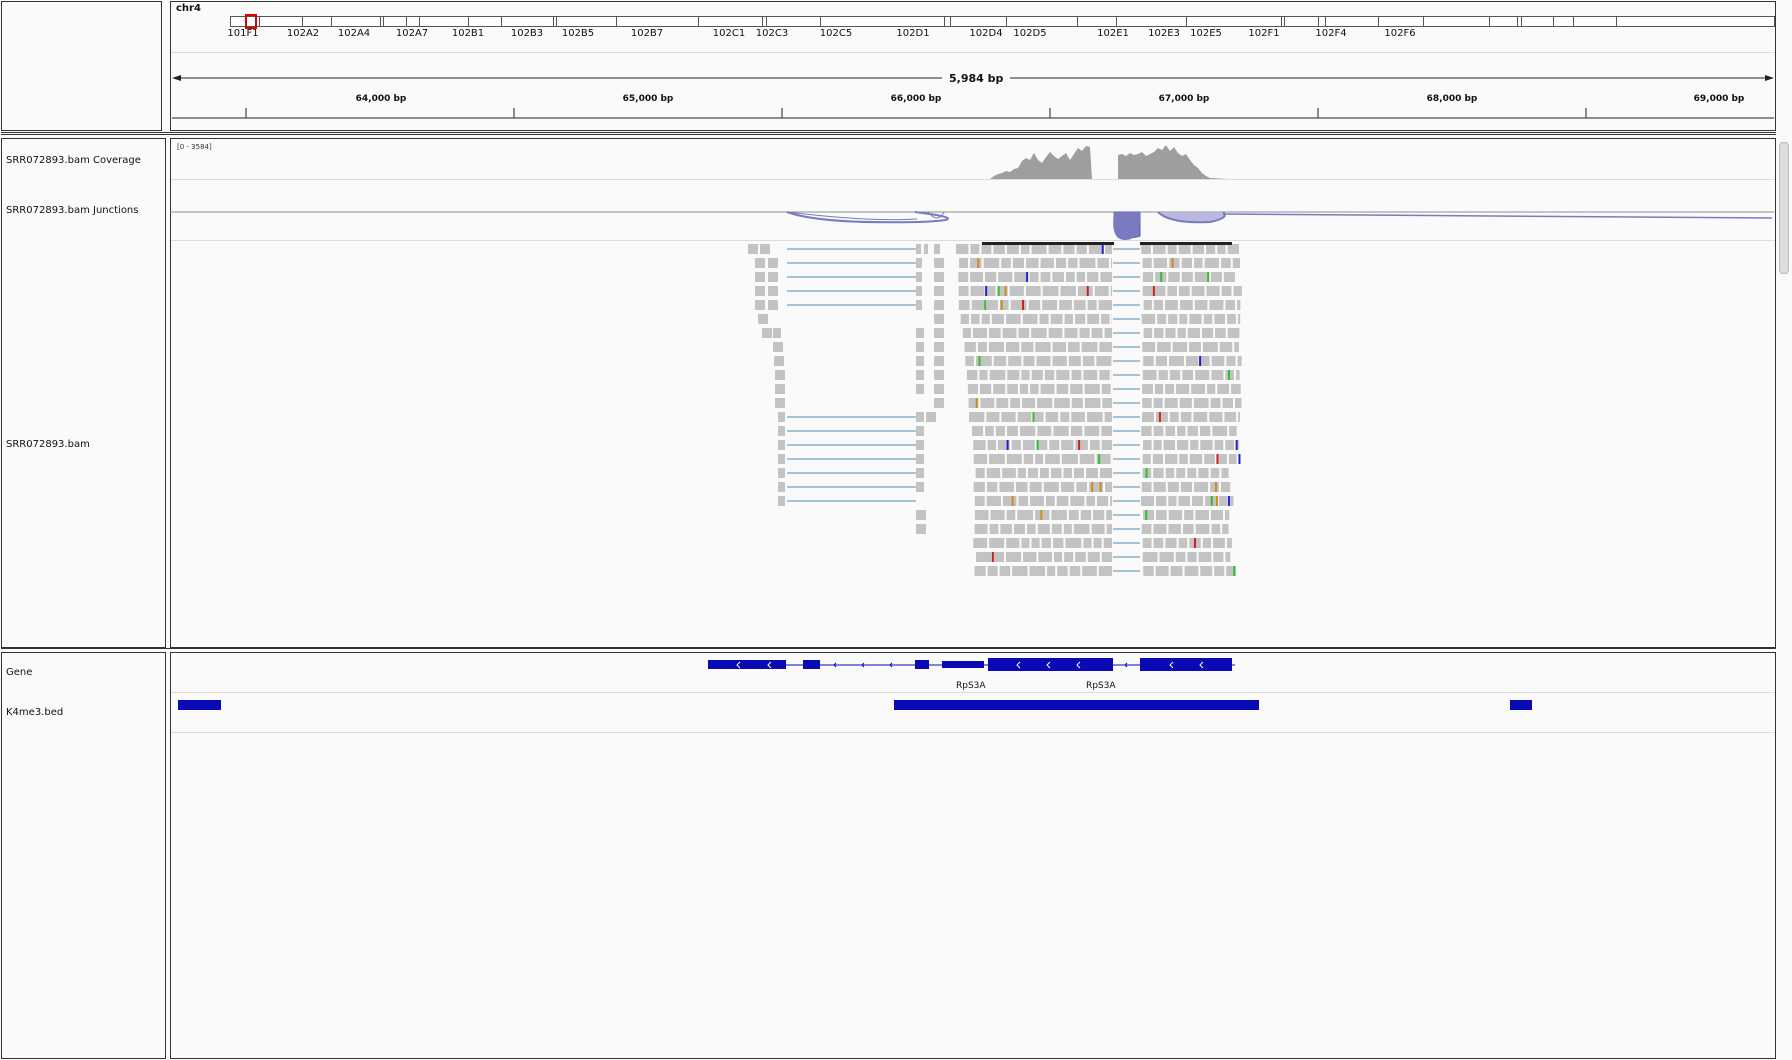 The height and width of the screenshot is (1060, 1792). Describe the element at coordinates (1784, 208) in the screenshot. I see `alignment-scrollbar` at that location.